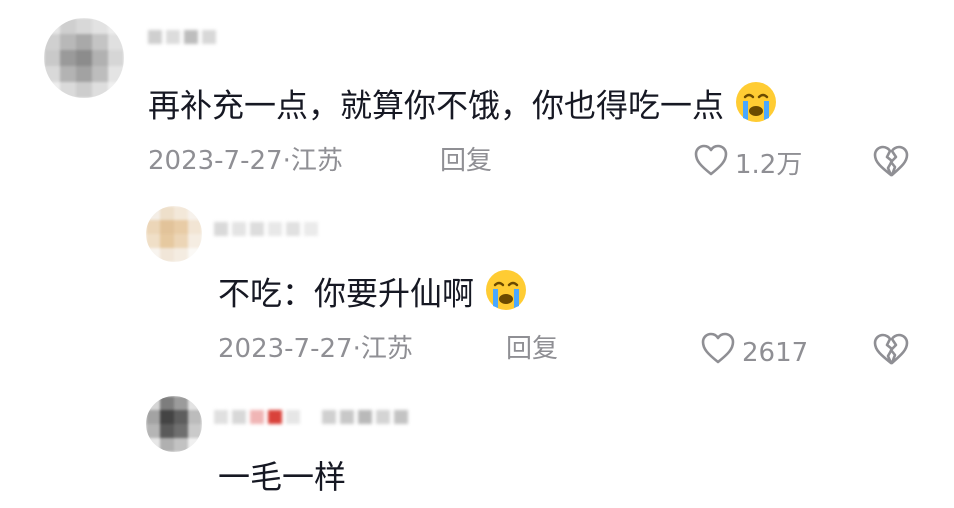 This screenshot has height=508, width=954. I want to click on like-count: 2617, so click(775, 353).